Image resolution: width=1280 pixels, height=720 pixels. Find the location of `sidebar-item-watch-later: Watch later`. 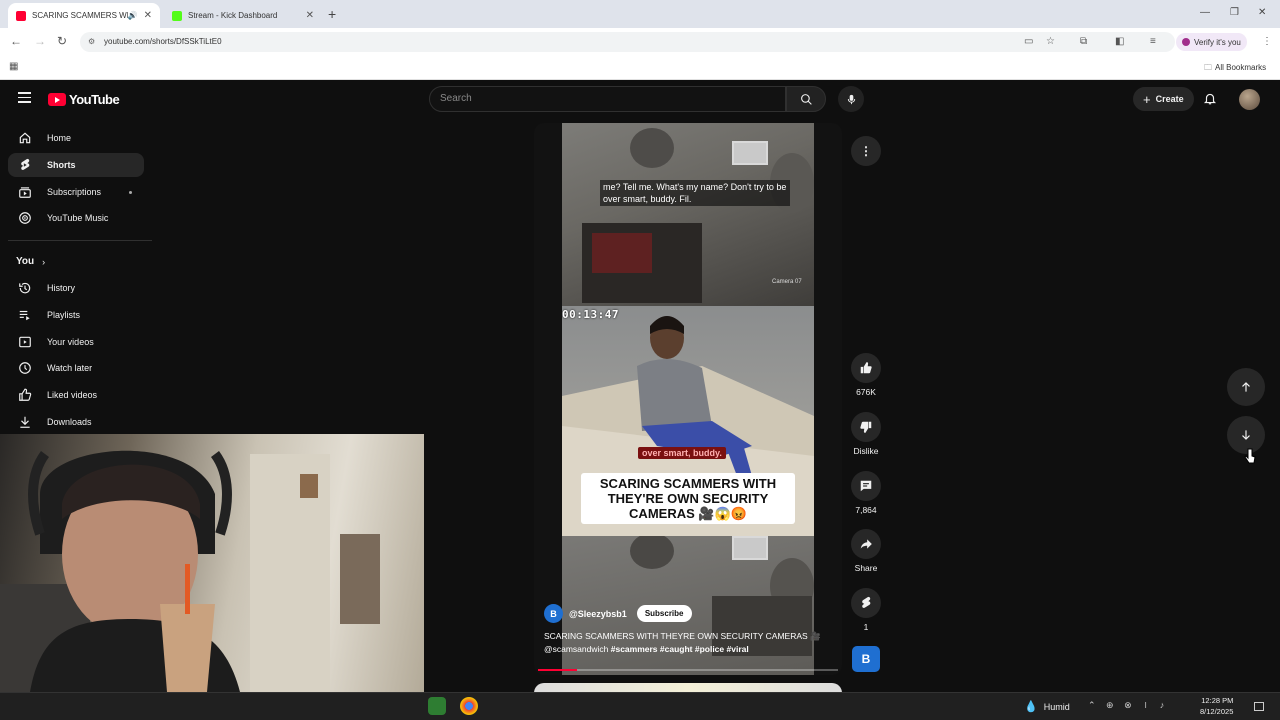

sidebar-item-watch-later: Watch later is located at coordinates (76, 368).